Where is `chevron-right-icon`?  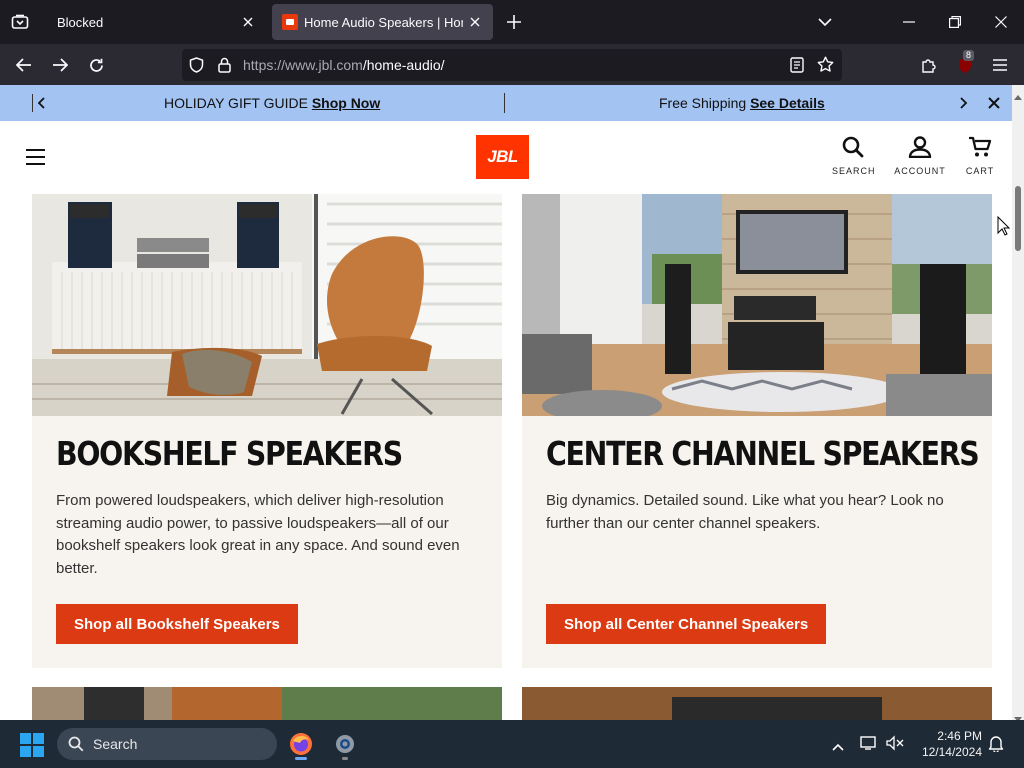 chevron-right-icon is located at coordinates (964, 103).